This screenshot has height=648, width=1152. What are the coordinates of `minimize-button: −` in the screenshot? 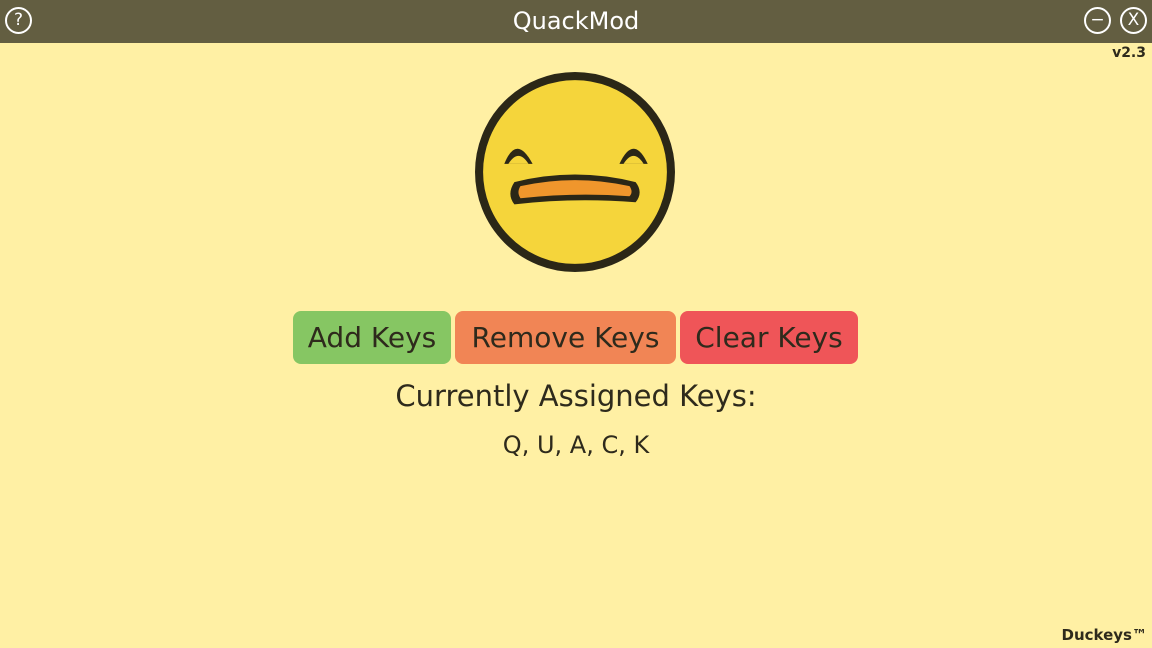 It's located at (1097, 20).